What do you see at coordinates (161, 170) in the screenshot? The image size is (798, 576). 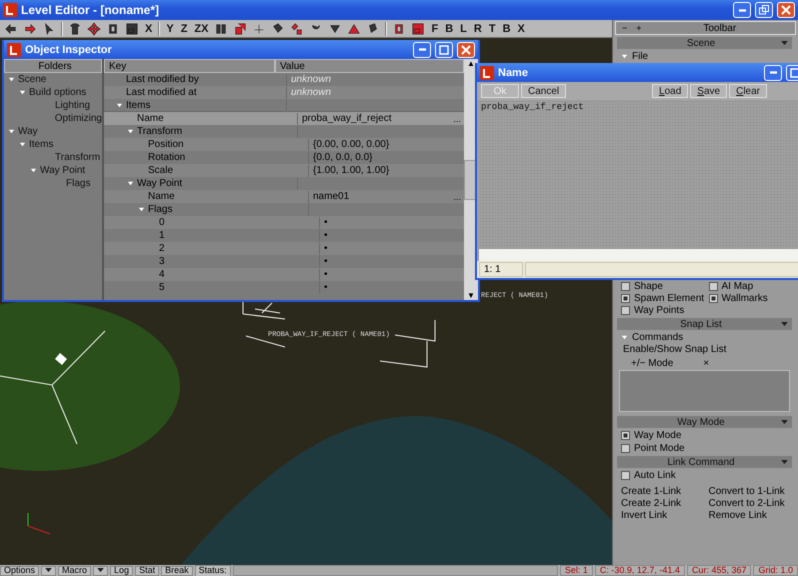 I see `property-key: Scale` at bounding box center [161, 170].